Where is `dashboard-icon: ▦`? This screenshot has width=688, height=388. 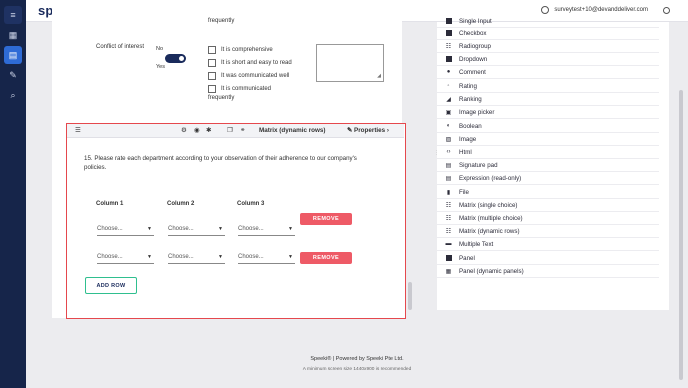
dashboard-icon: ▦ is located at coordinates (13, 35).